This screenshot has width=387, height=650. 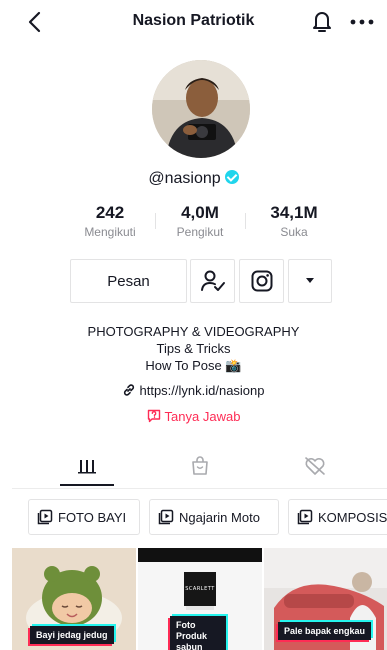 What do you see at coordinates (110, 212) in the screenshot?
I see `stat-following-value: 242` at bounding box center [110, 212].